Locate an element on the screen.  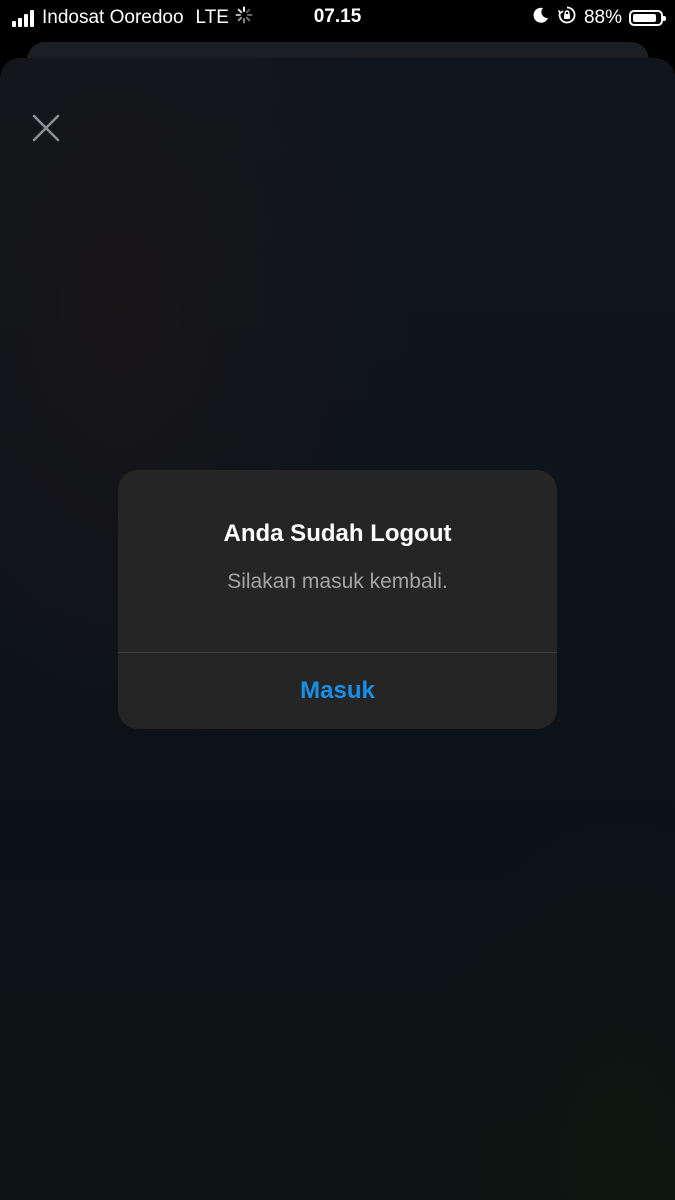
rotation-lock-icon is located at coordinates (567, 18).